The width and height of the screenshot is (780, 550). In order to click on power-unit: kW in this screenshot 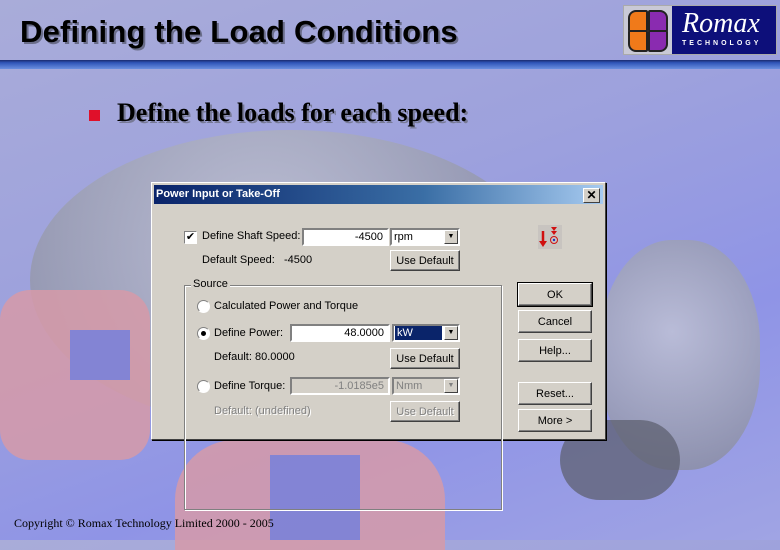, I will do `click(418, 333)`.